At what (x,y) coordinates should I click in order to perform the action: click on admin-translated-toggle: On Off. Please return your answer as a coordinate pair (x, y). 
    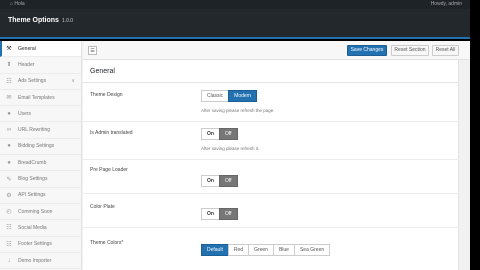
    Looking at the image, I should click on (219, 134).